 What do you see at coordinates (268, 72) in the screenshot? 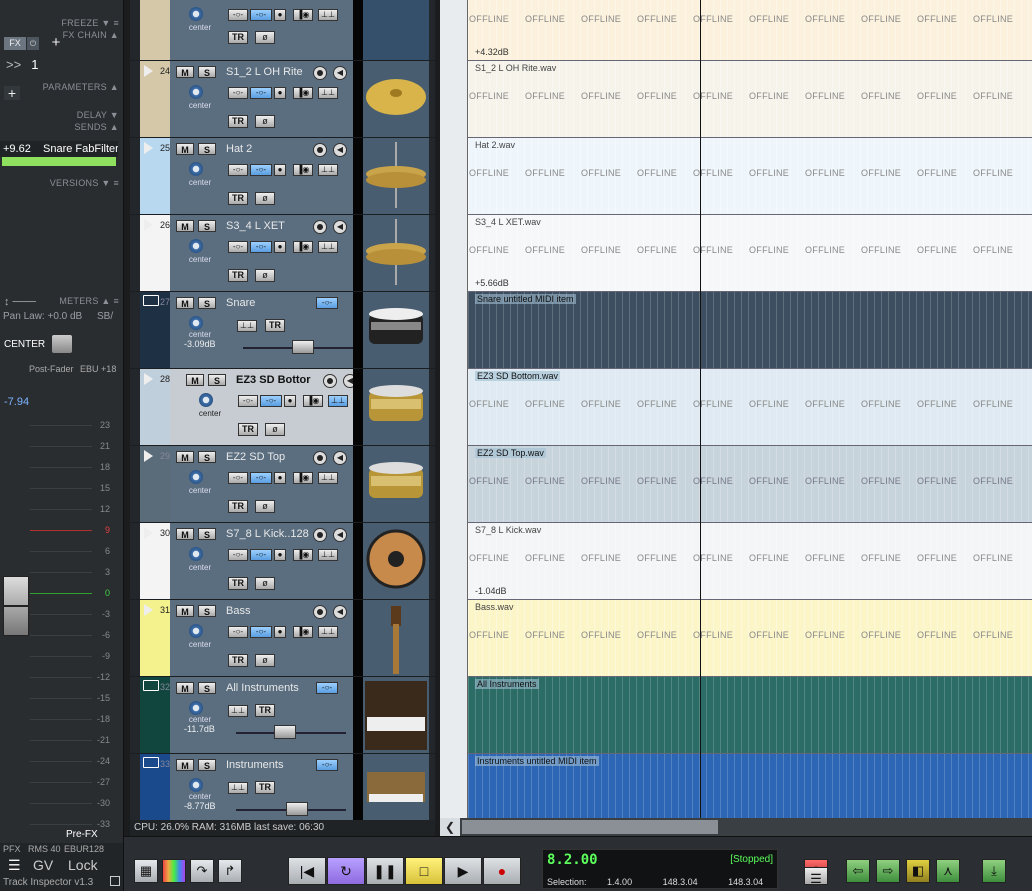
I see `track-name: S1_2 L OH Rite` at bounding box center [268, 72].